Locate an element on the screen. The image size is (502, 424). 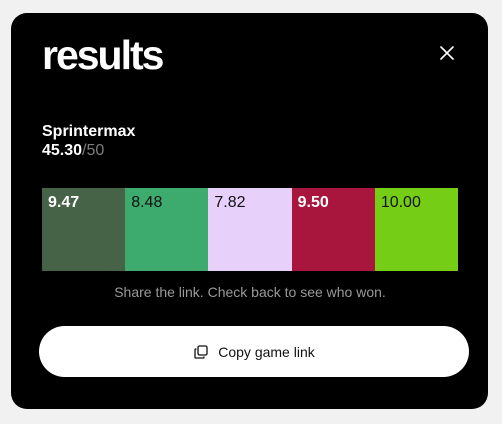
close-button is located at coordinates (447, 53).